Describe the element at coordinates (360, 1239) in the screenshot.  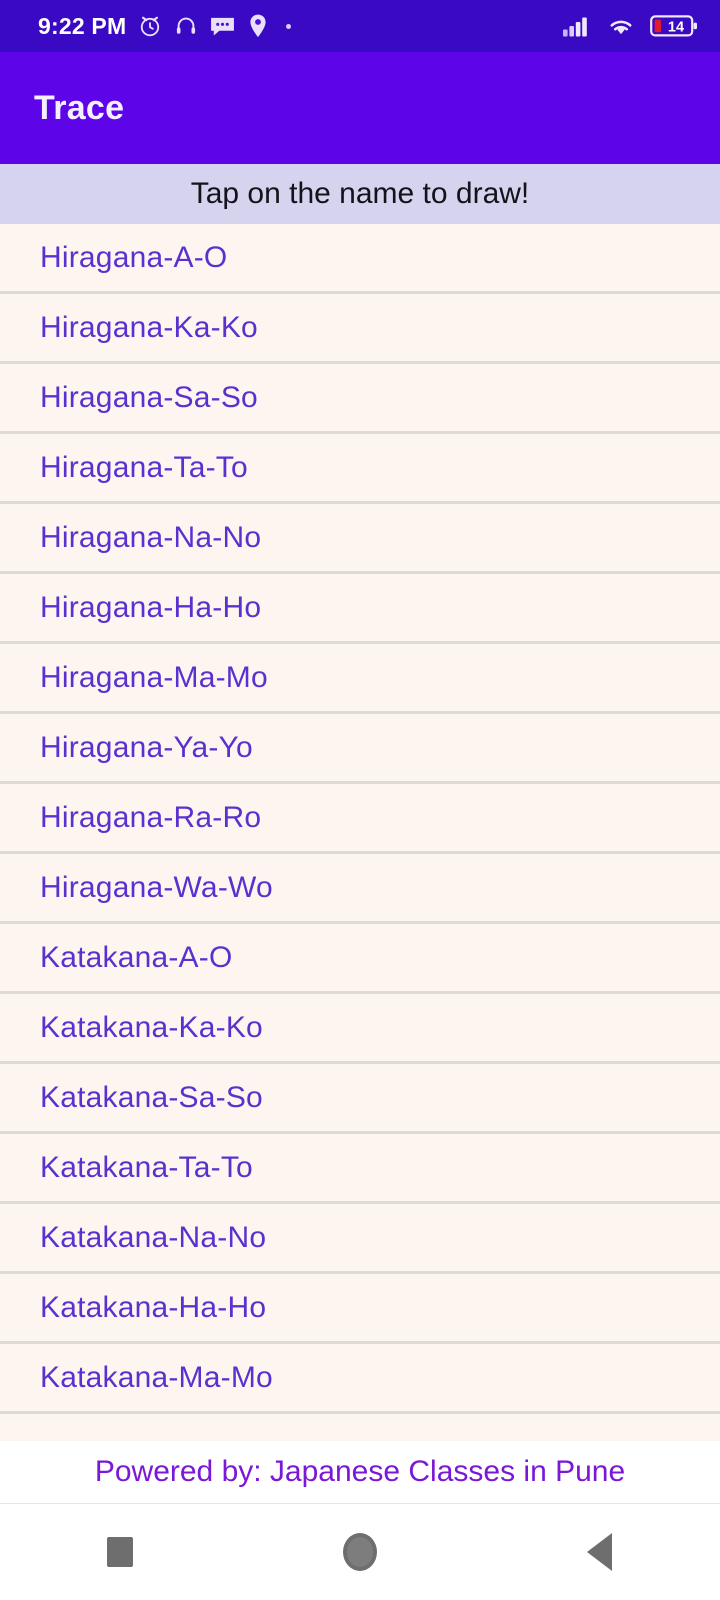
I see `list-item: Katakana-Na-No` at that location.